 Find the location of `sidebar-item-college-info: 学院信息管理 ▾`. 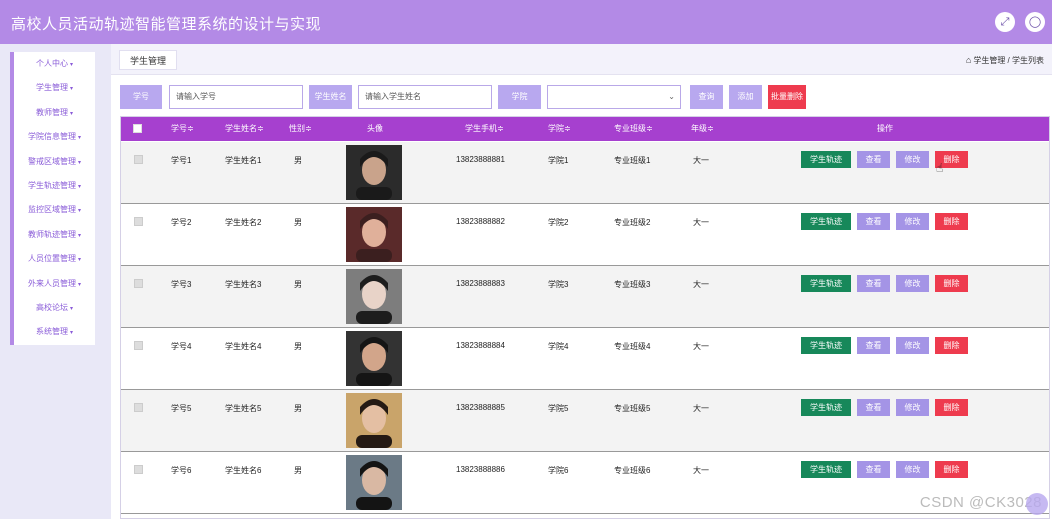

sidebar-item-college-info: 学院信息管理 ▾ is located at coordinates (54, 137).